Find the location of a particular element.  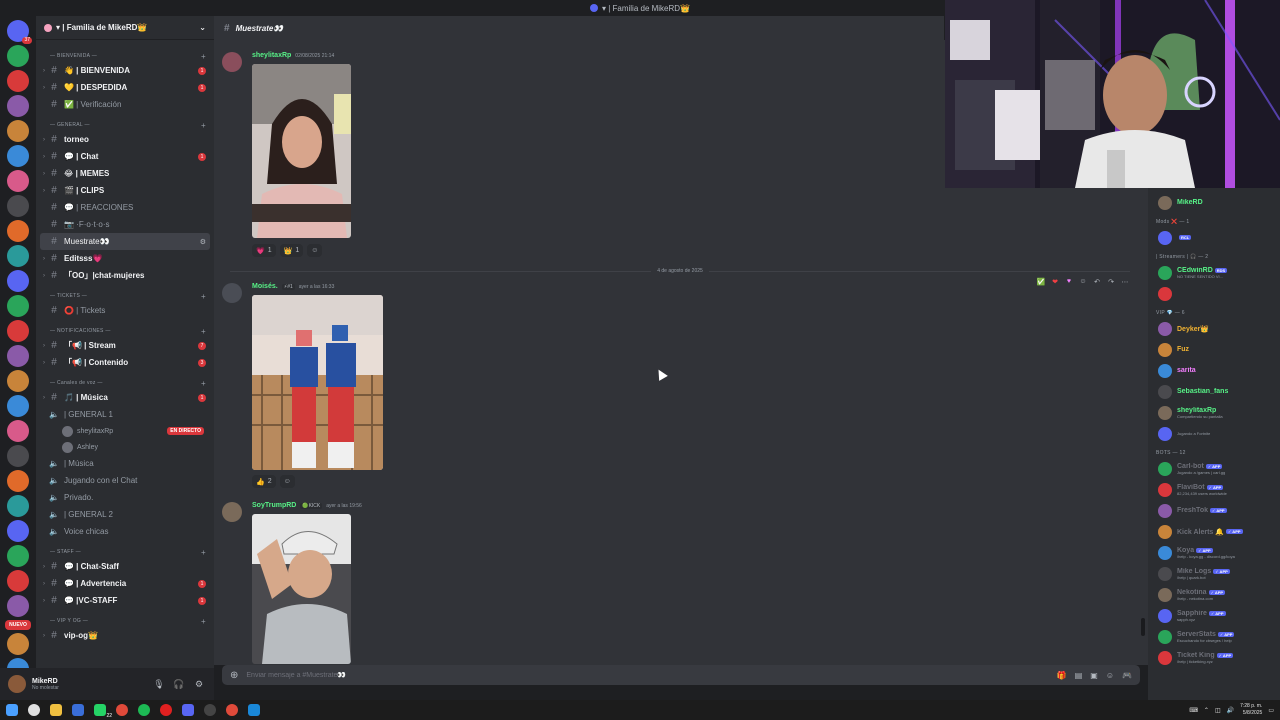

volume-icon: 🔊 is located at coordinates (1230, 710).